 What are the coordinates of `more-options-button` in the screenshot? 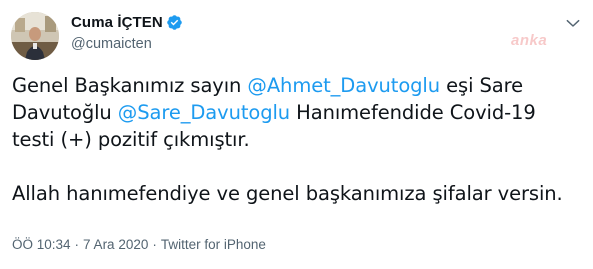 It's located at (573, 23).